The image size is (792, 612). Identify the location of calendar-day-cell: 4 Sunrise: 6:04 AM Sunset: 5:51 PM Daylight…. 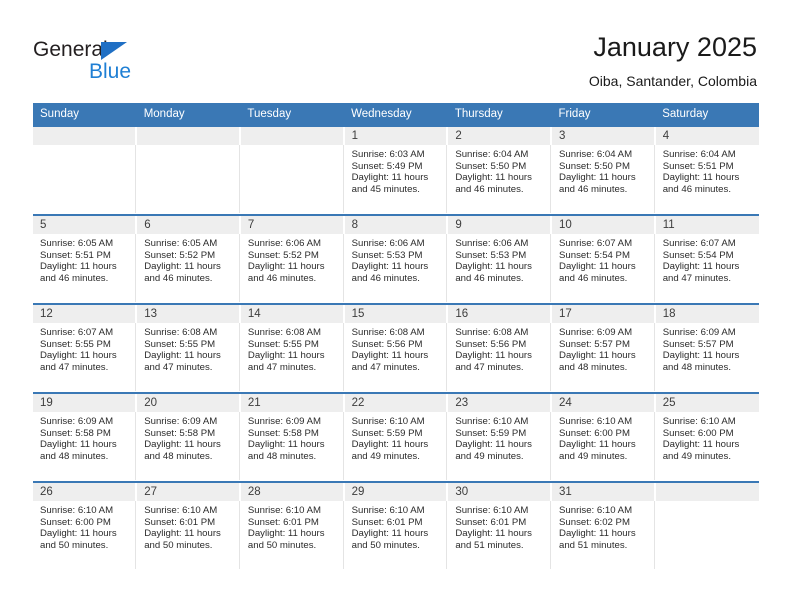
(707, 170).